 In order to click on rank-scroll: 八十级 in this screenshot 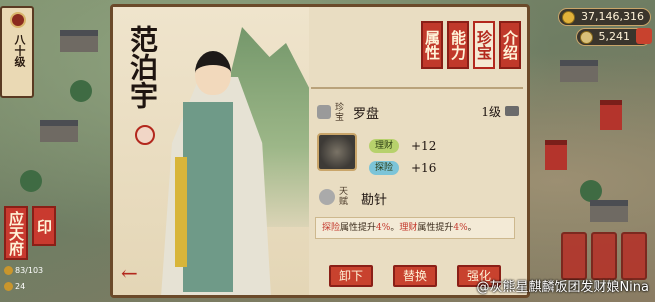, I will do `click(17, 52)`.